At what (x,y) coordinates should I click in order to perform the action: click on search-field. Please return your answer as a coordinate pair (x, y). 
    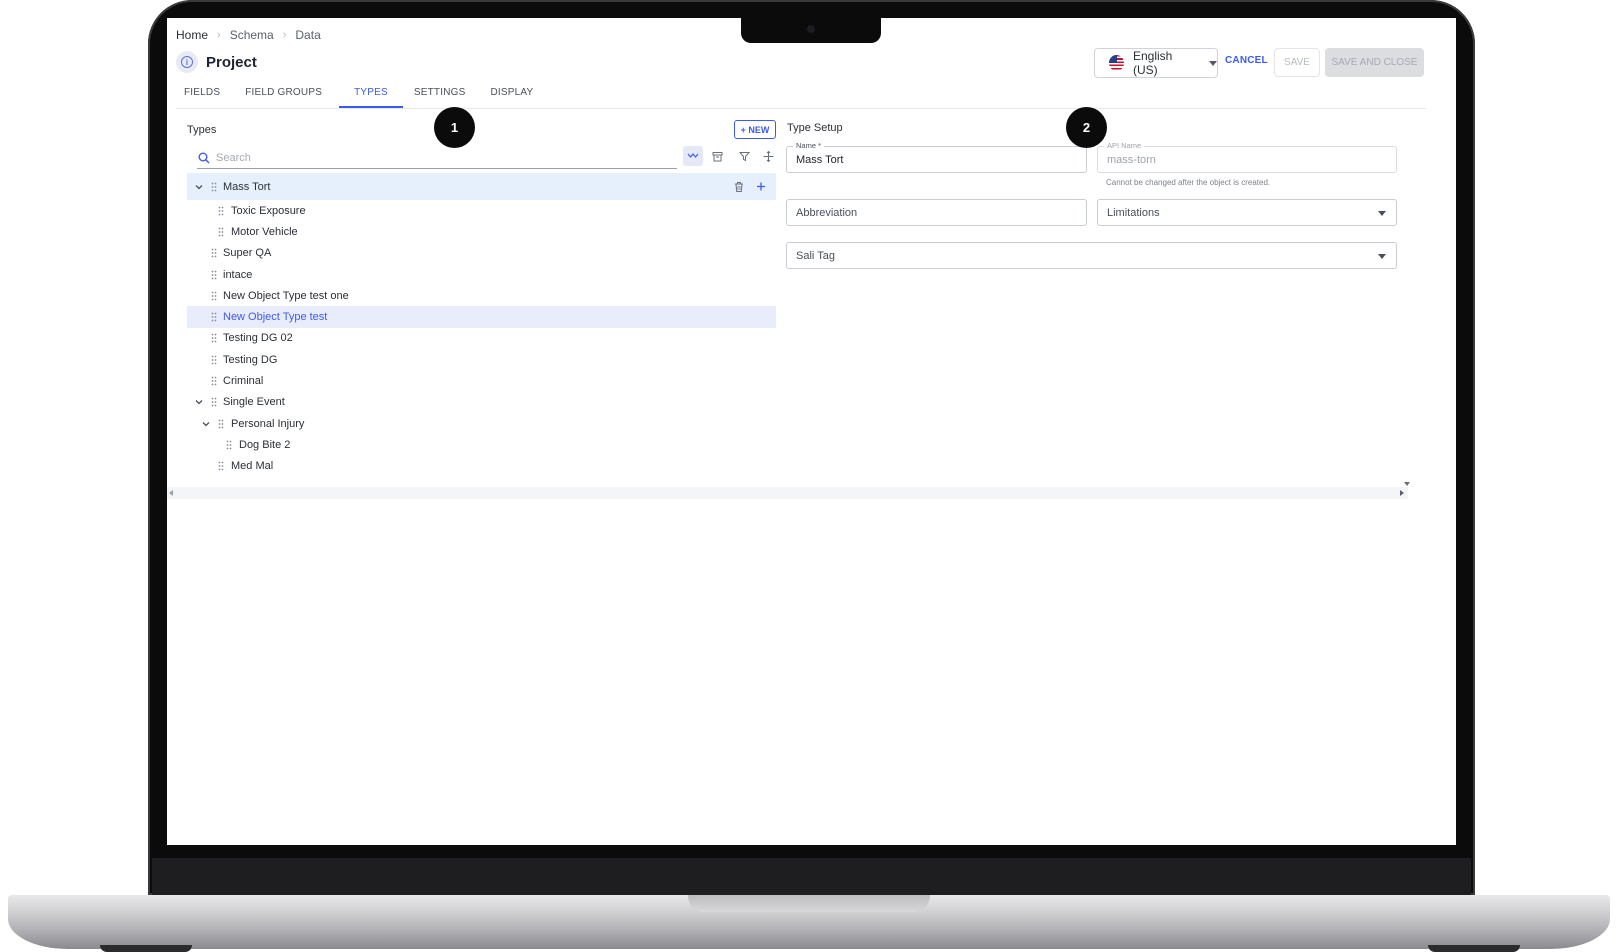
    Looking at the image, I should click on (437, 158).